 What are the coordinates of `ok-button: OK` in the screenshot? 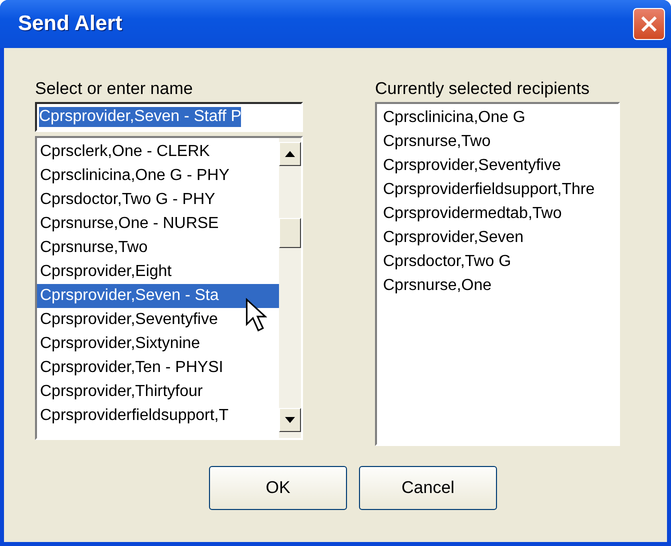 It's located at (278, 488).